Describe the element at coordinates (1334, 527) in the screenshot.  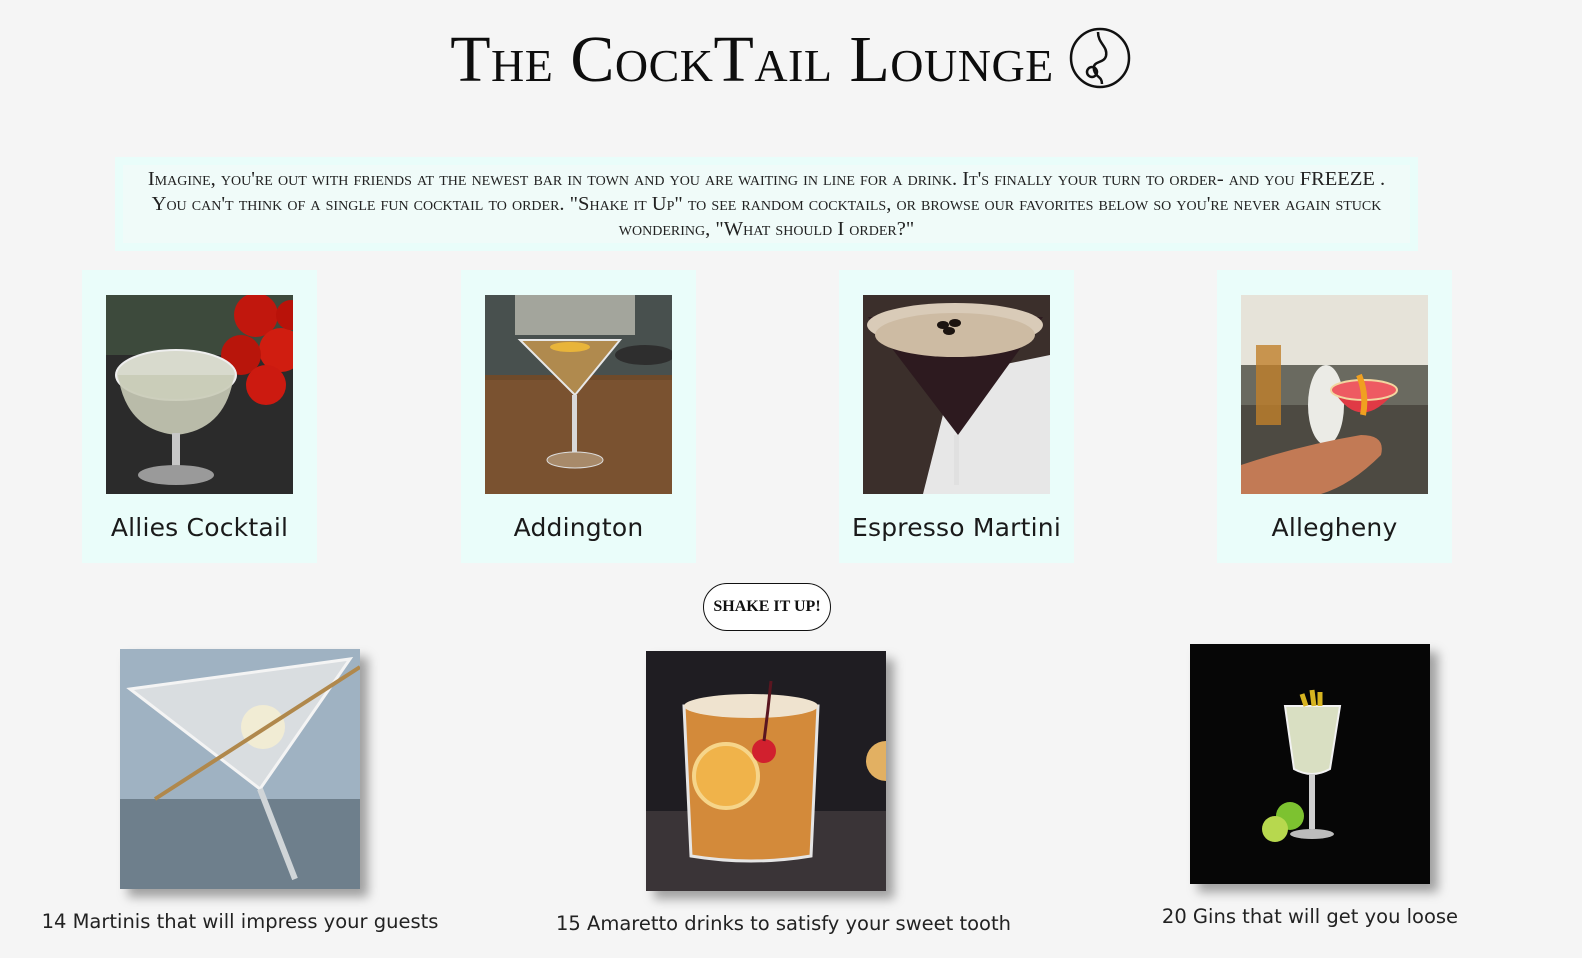
I see `cocktail-name: Allegheny` at that location.